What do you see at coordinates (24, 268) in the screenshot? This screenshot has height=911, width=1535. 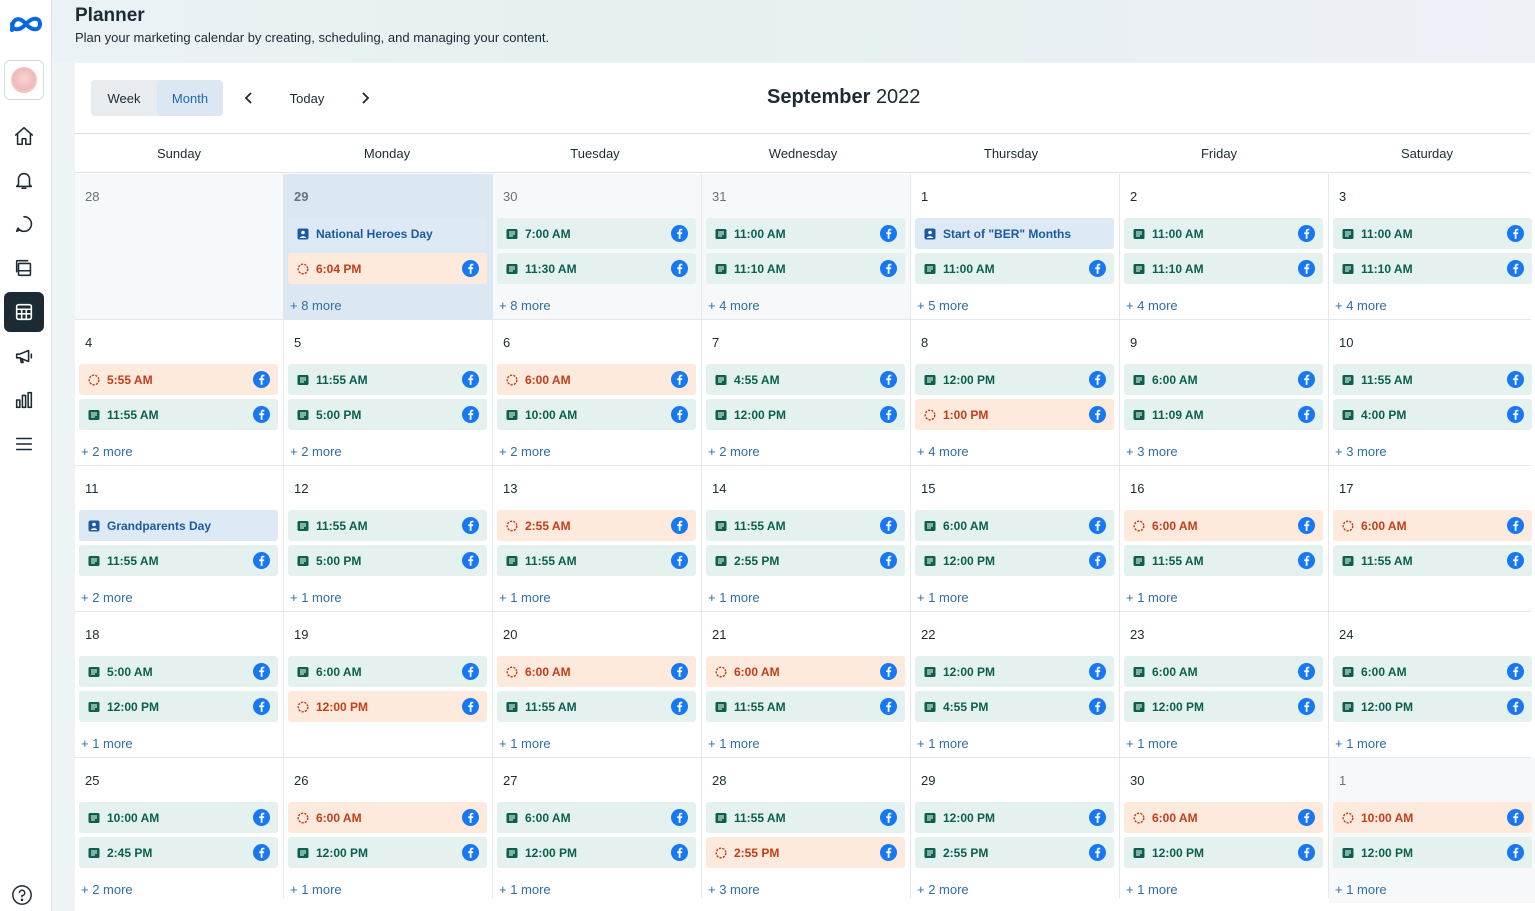 I see `content-icon` at bounding box center [24, 268].